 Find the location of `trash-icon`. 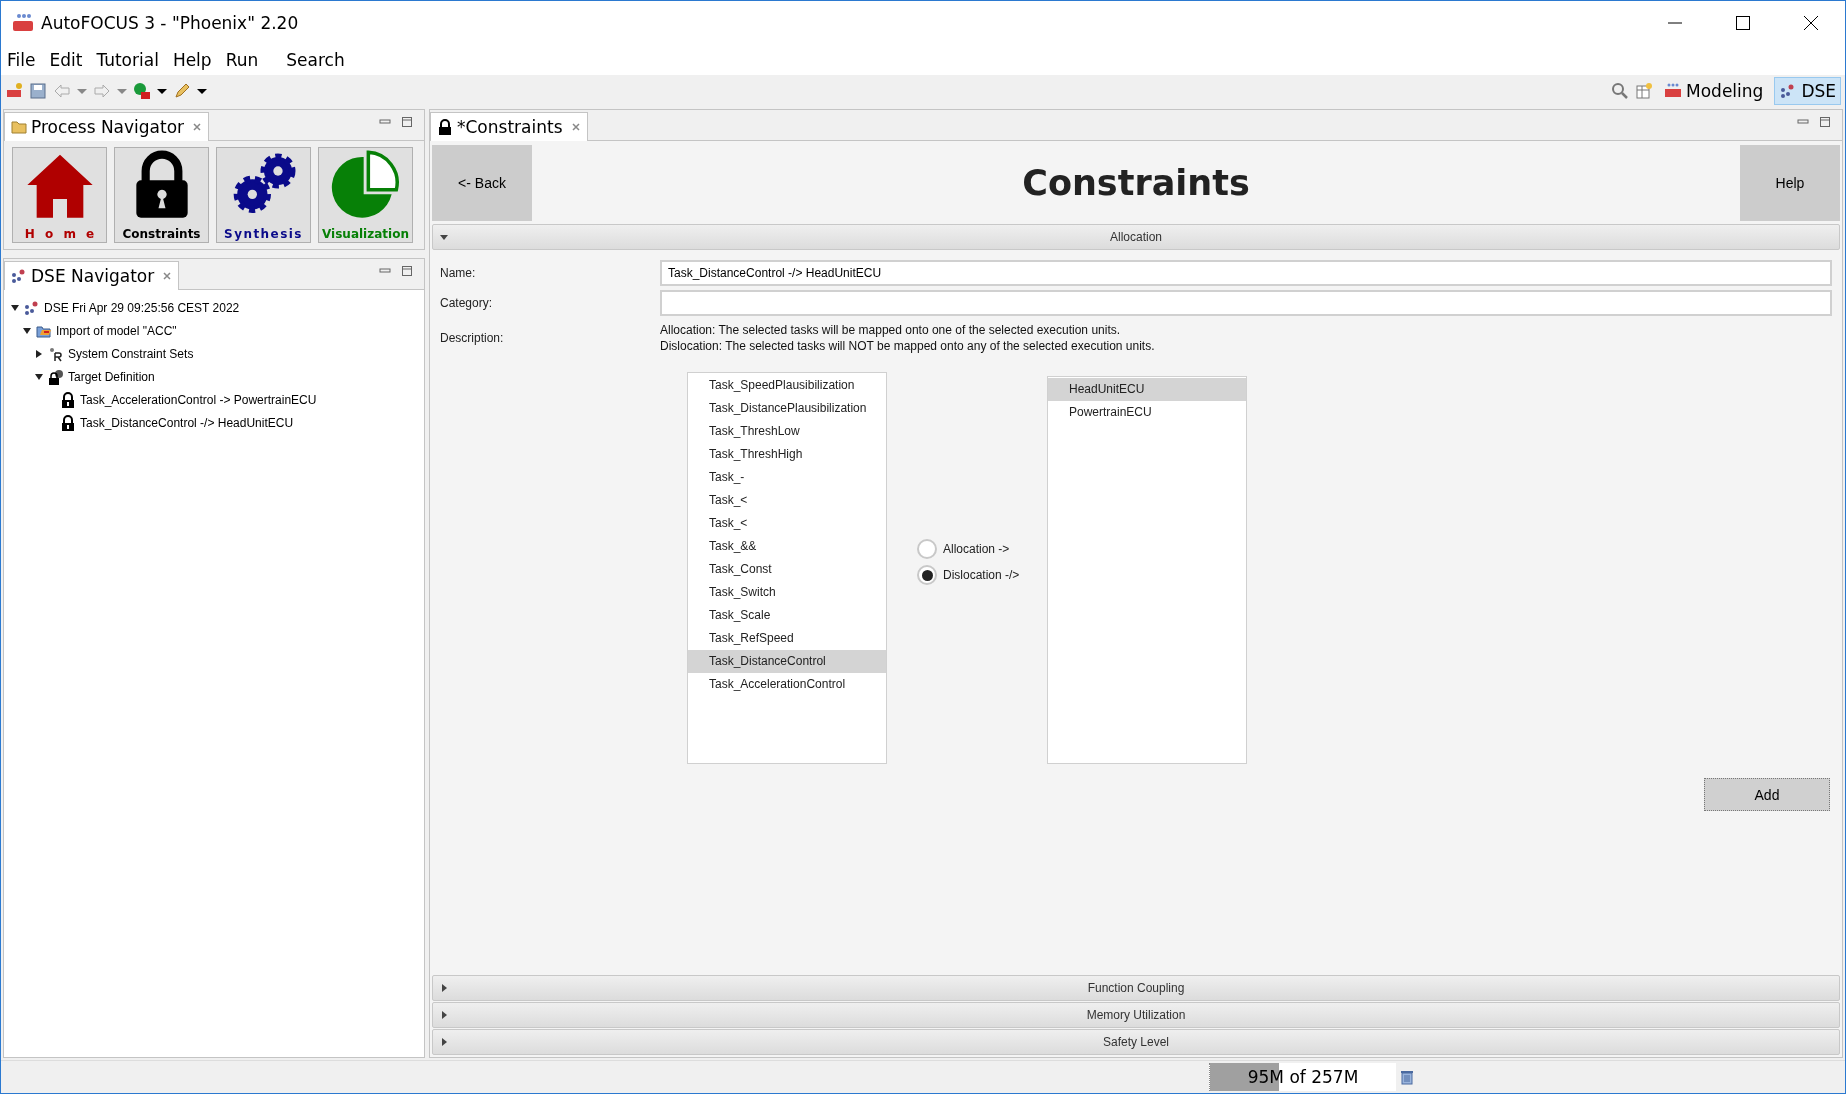

trash-icon is located at coordinates (1407, 1077).